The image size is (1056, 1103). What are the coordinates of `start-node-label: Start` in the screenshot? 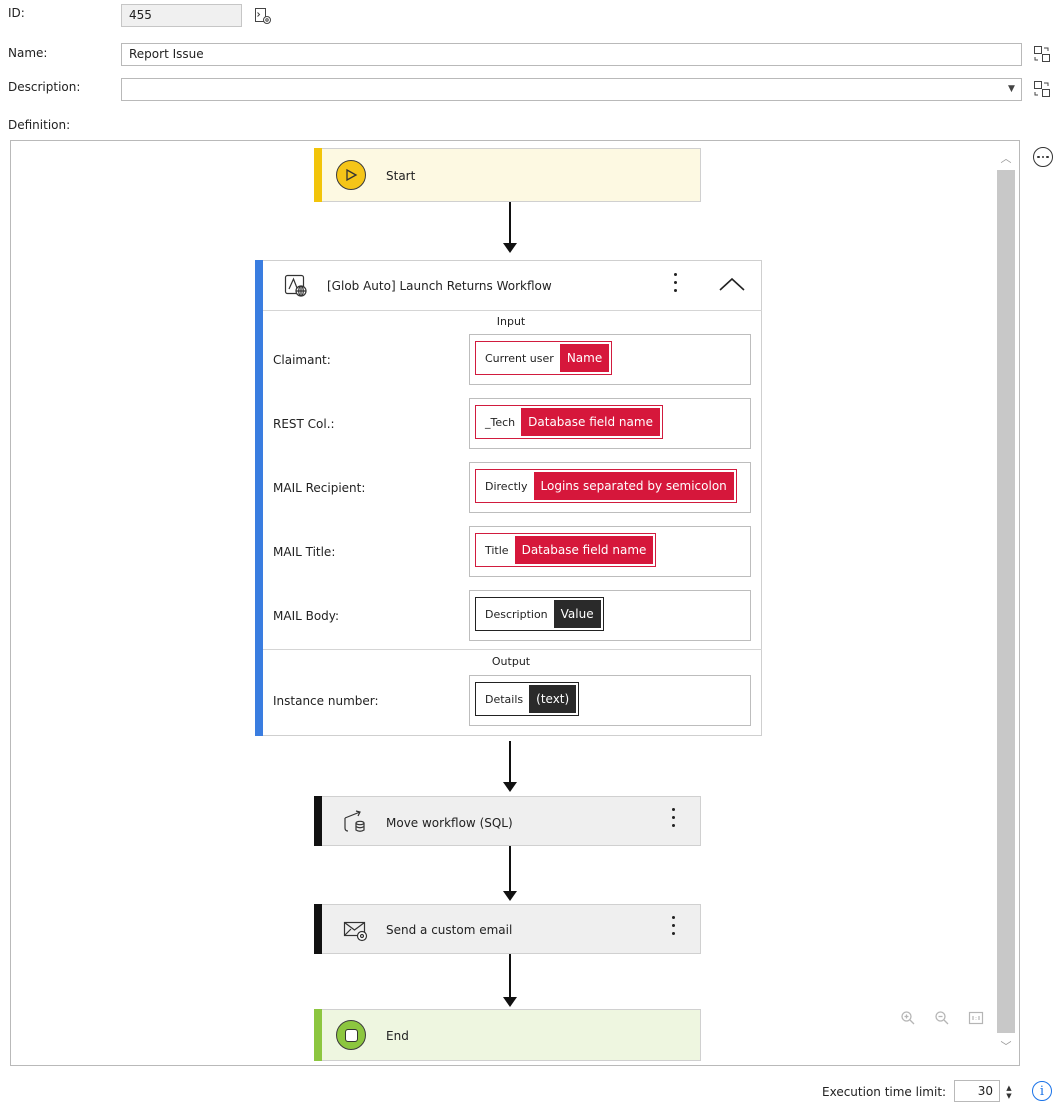 It's located at (401, 176).